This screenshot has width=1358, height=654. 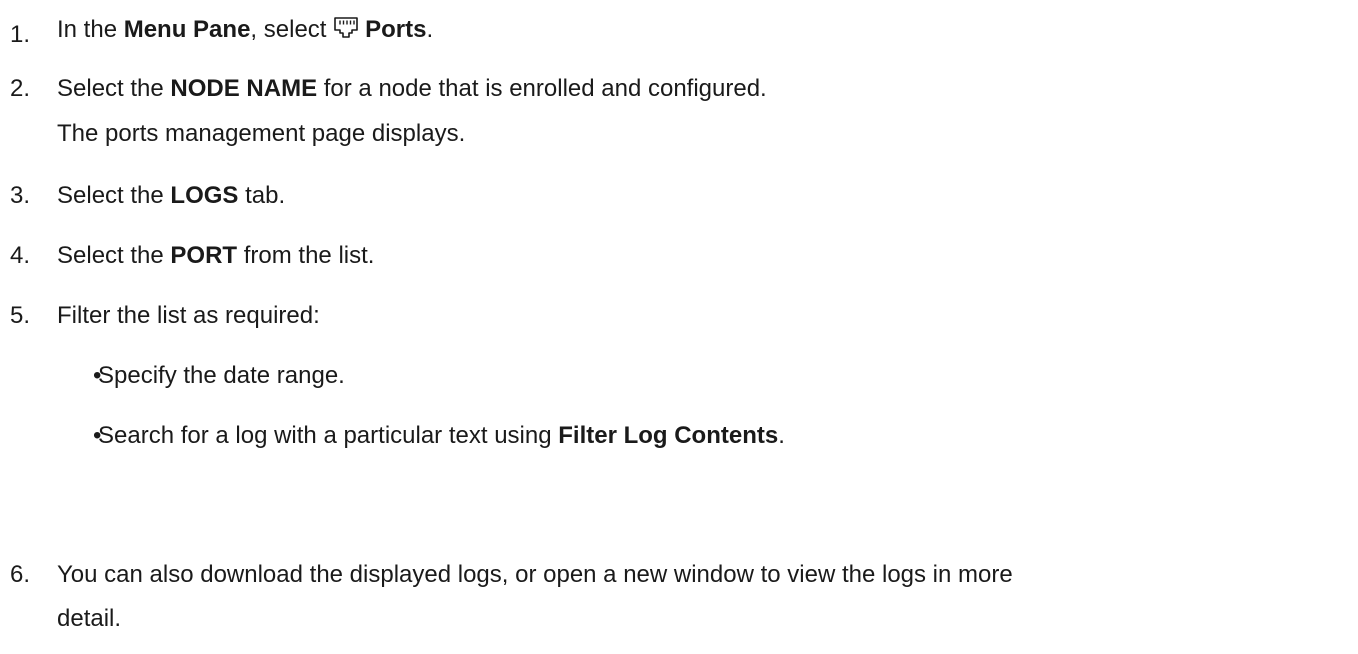 What do you see at coordinates (244, 88) in the screenshot?
I see `node-name-label: NODE NAME` at bounding box center [244, 88].